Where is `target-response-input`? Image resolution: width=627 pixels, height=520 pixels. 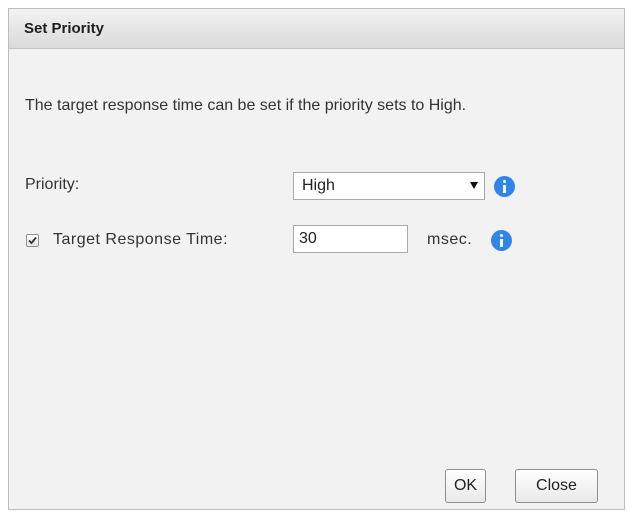 target-response-input is located at coordinates (350, 239).